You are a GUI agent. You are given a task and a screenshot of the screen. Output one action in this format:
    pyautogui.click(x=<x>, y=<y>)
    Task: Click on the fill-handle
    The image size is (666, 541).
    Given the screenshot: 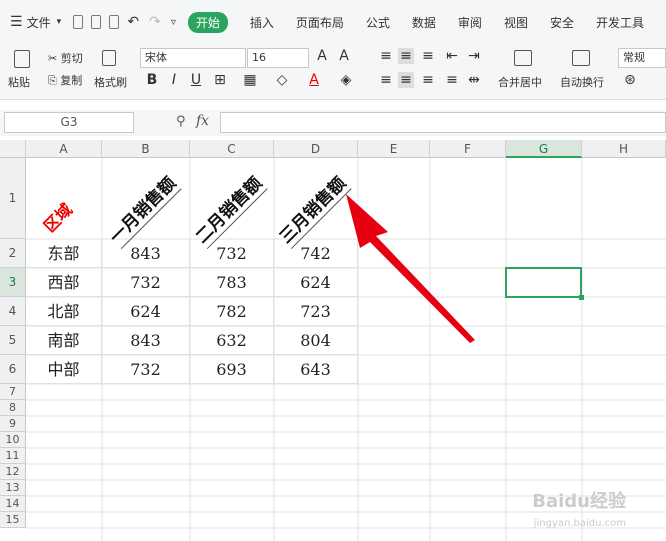 What is the action you would take?
    pyautogui.click(x=581, y=297)
    